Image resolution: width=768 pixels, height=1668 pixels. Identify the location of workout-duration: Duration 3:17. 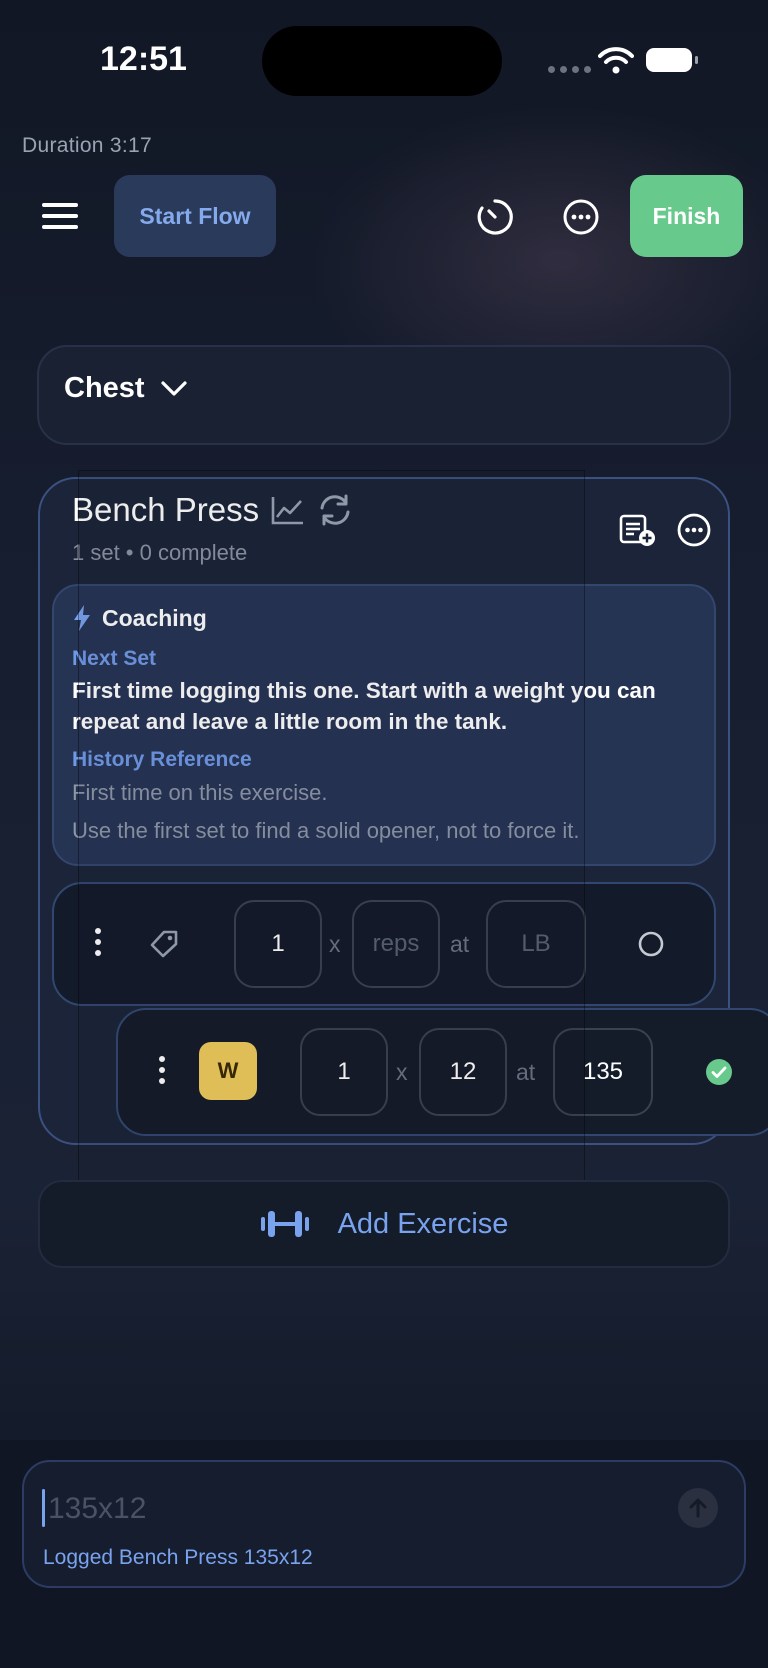
(87, 145).